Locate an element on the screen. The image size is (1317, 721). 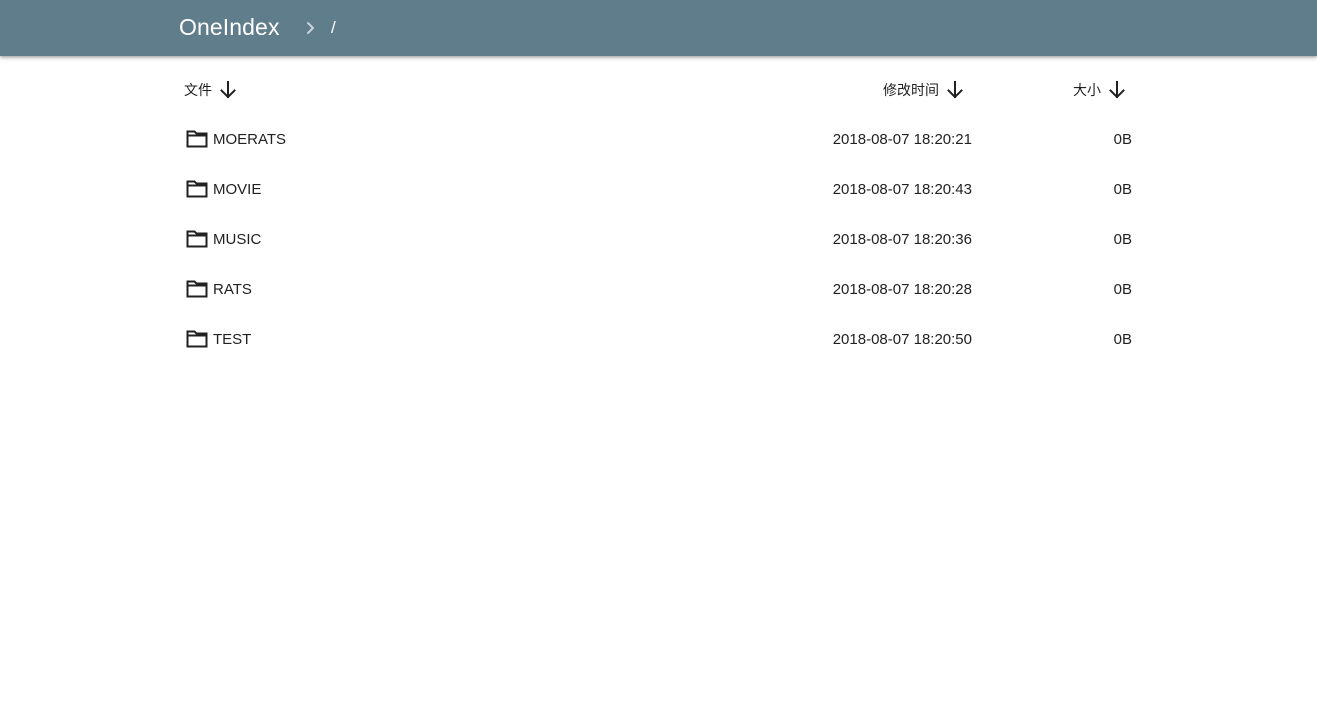
sort-by-size-header: 大小 is located at coordinates (1100, 90).